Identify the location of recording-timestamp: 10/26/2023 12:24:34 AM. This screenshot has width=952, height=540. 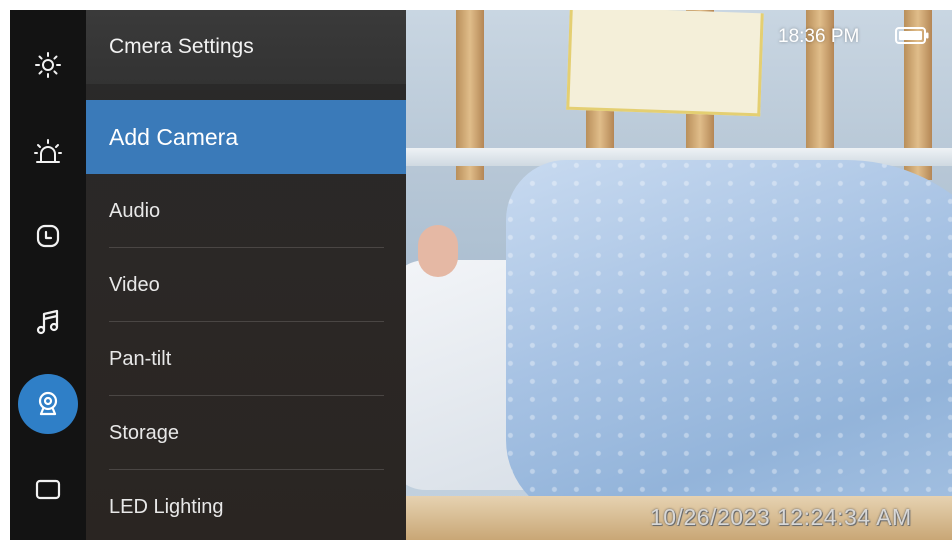
(781, 517).